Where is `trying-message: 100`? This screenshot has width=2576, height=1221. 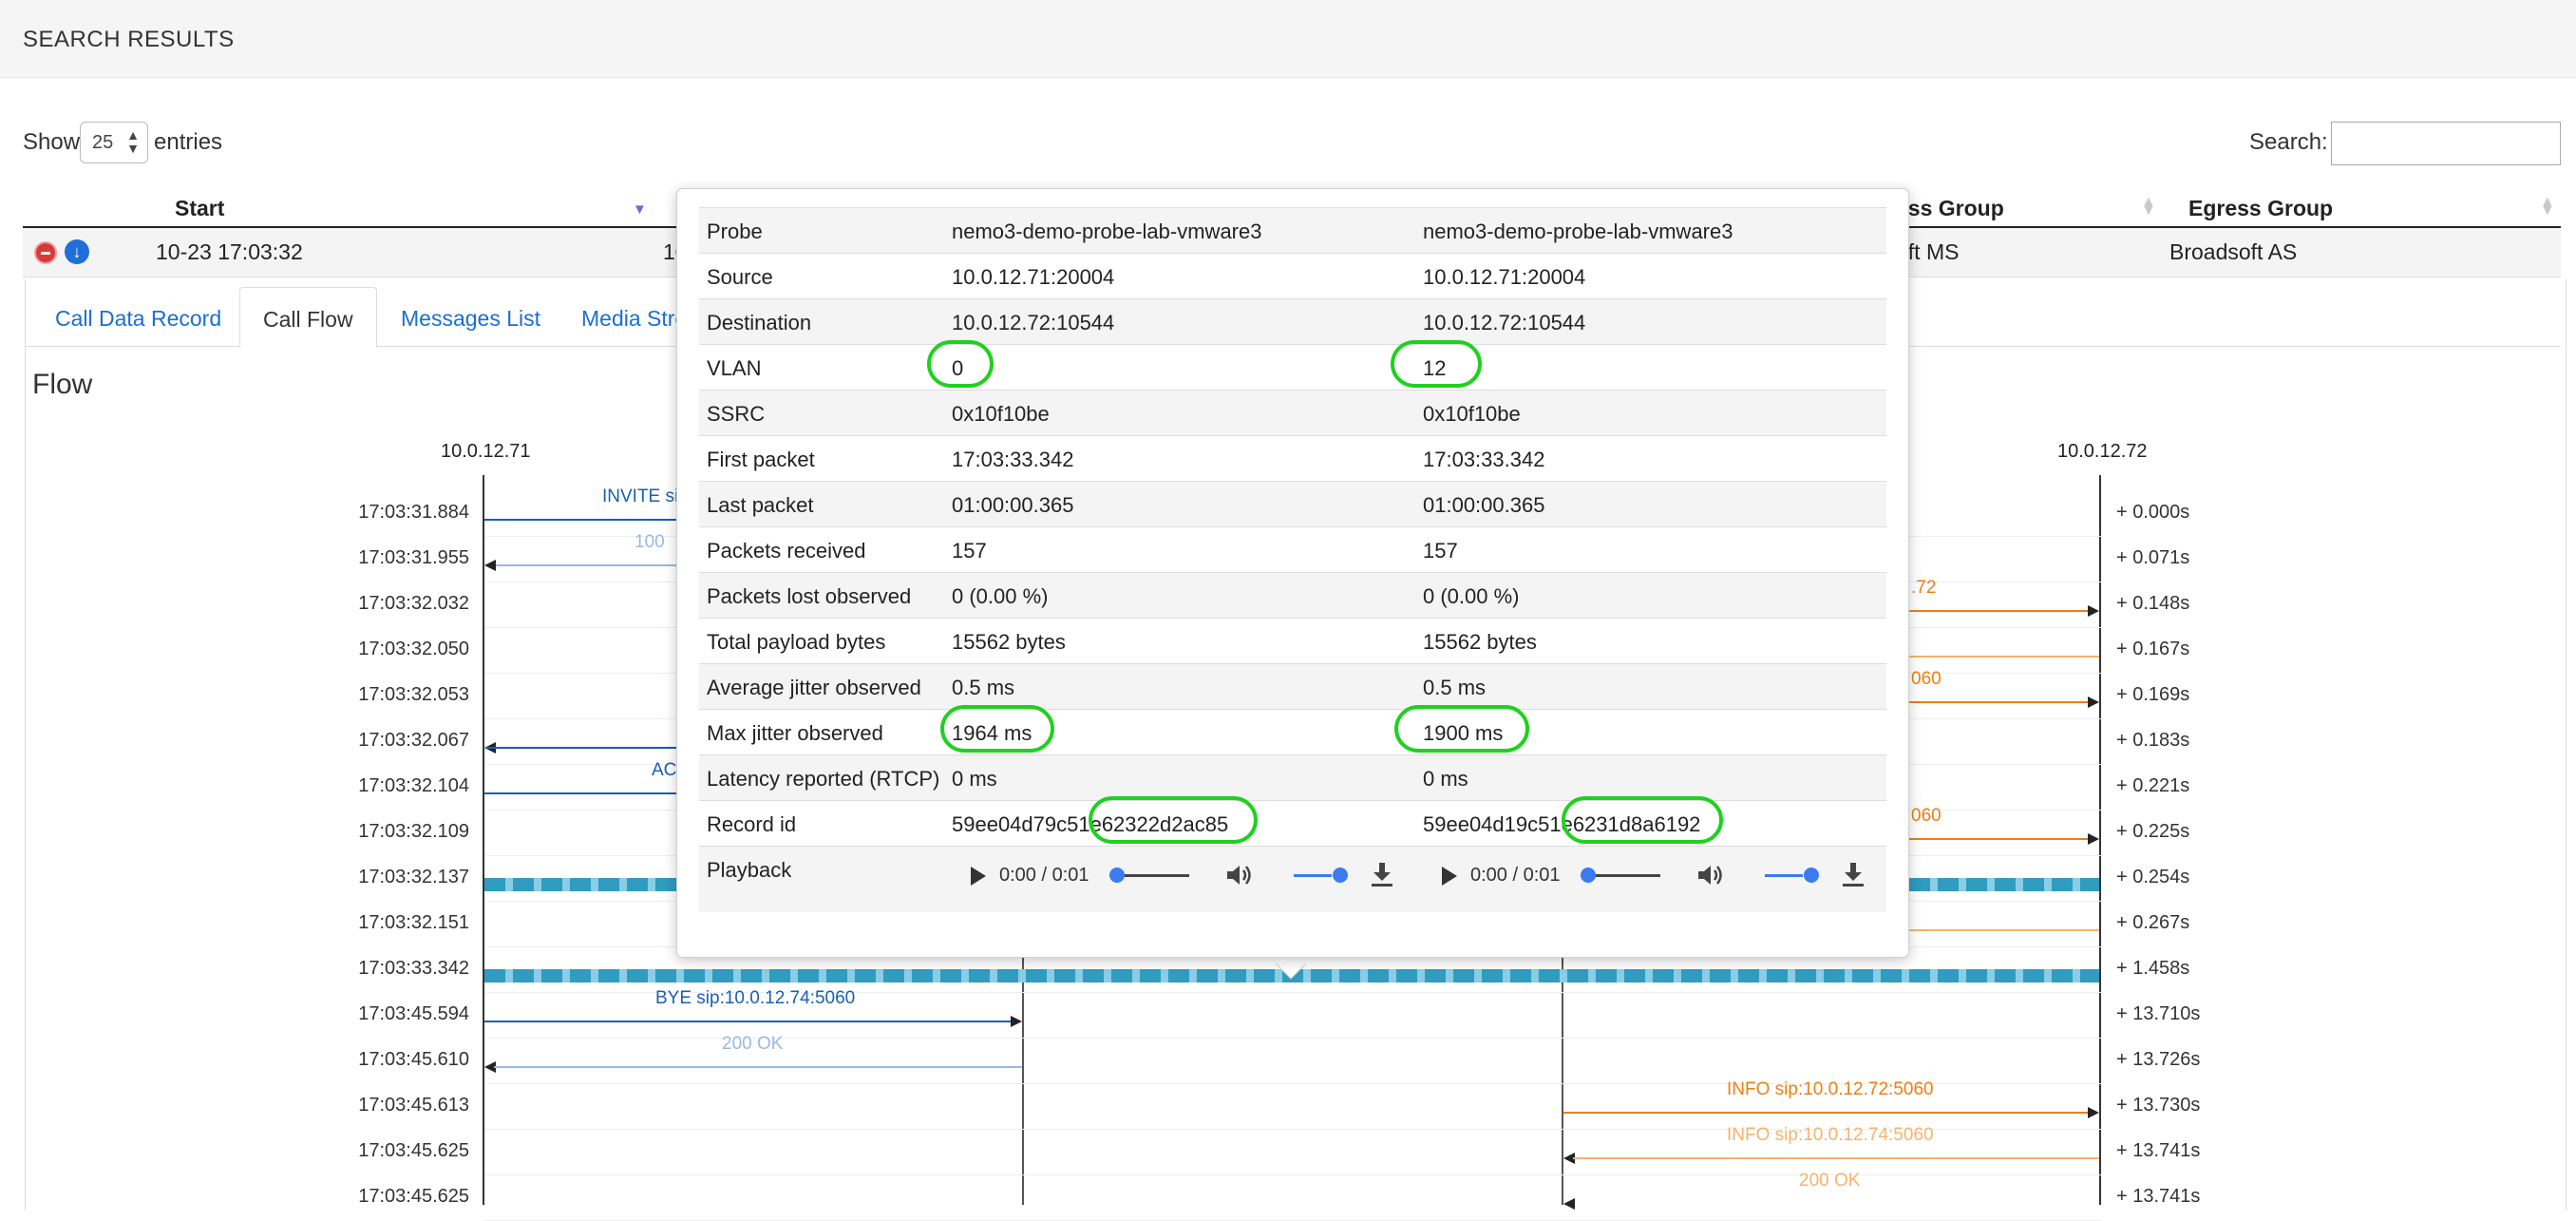 trying-message: 100 is located at coordinates (650, 542).